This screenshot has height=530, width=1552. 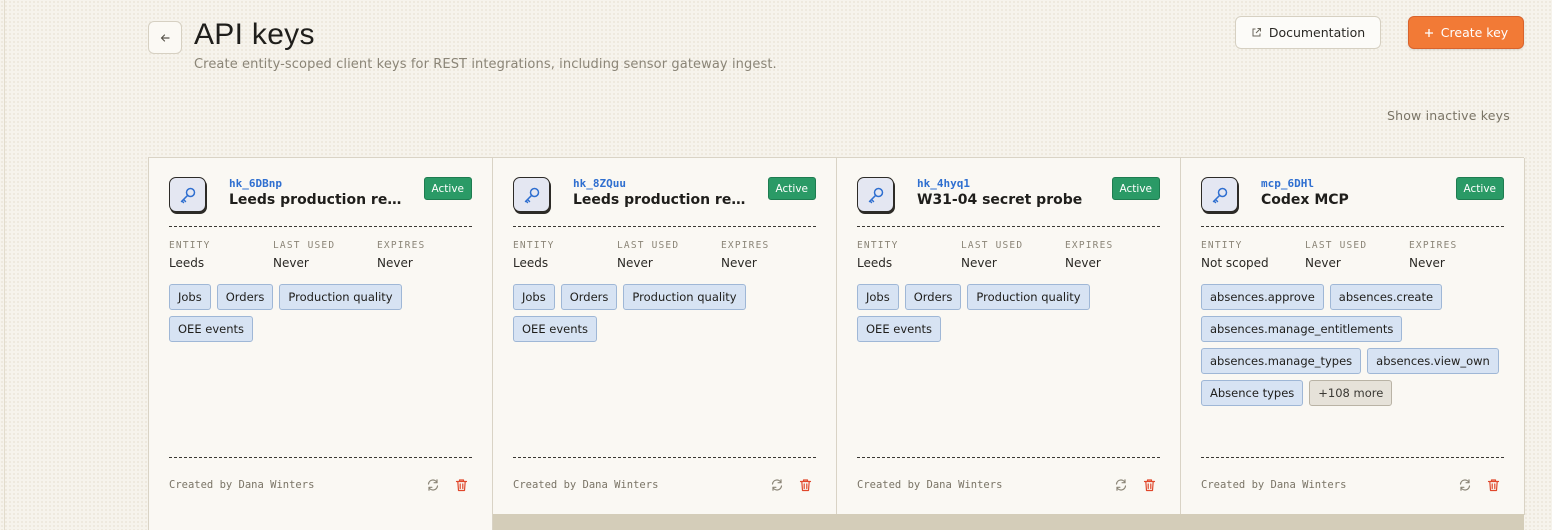 What do you see at coordinates (943, 183) in the screenshot?
I see `key-prefix: hk_4hyq1` at bounding box center [943, 183].